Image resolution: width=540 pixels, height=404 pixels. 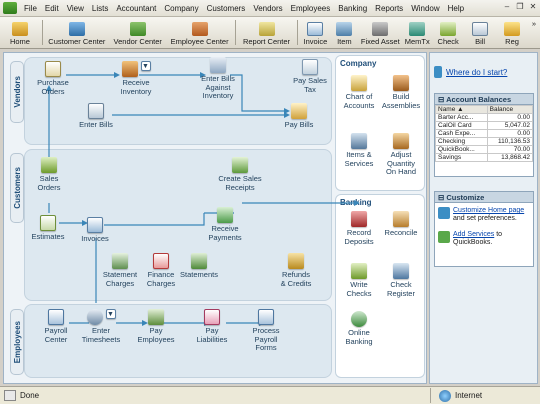 I want to click on customer-center-icon, so click(x=76, y=29).